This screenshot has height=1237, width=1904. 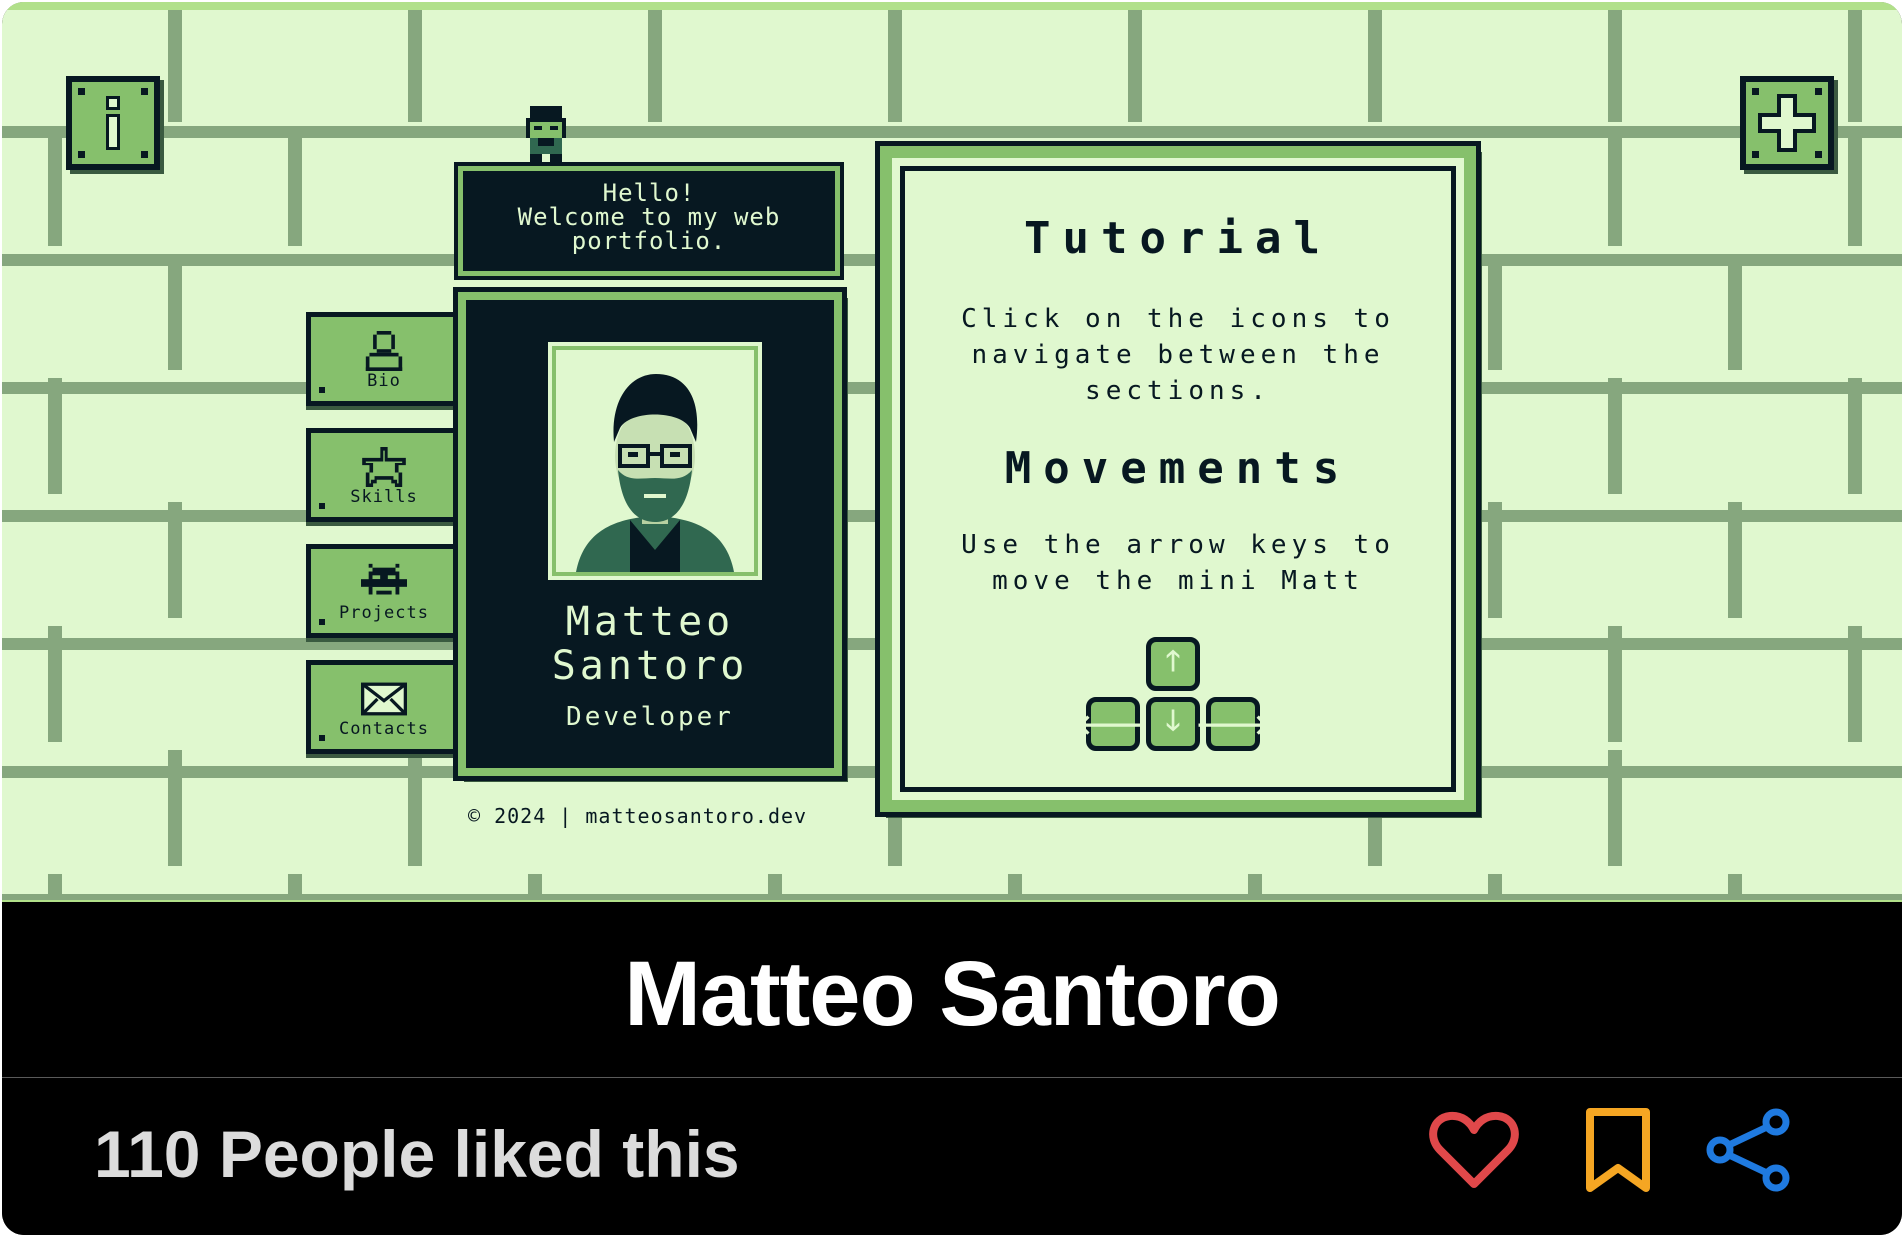 I want to click on nav-tab-contacts: Contacts, so click(x=384, y=707).